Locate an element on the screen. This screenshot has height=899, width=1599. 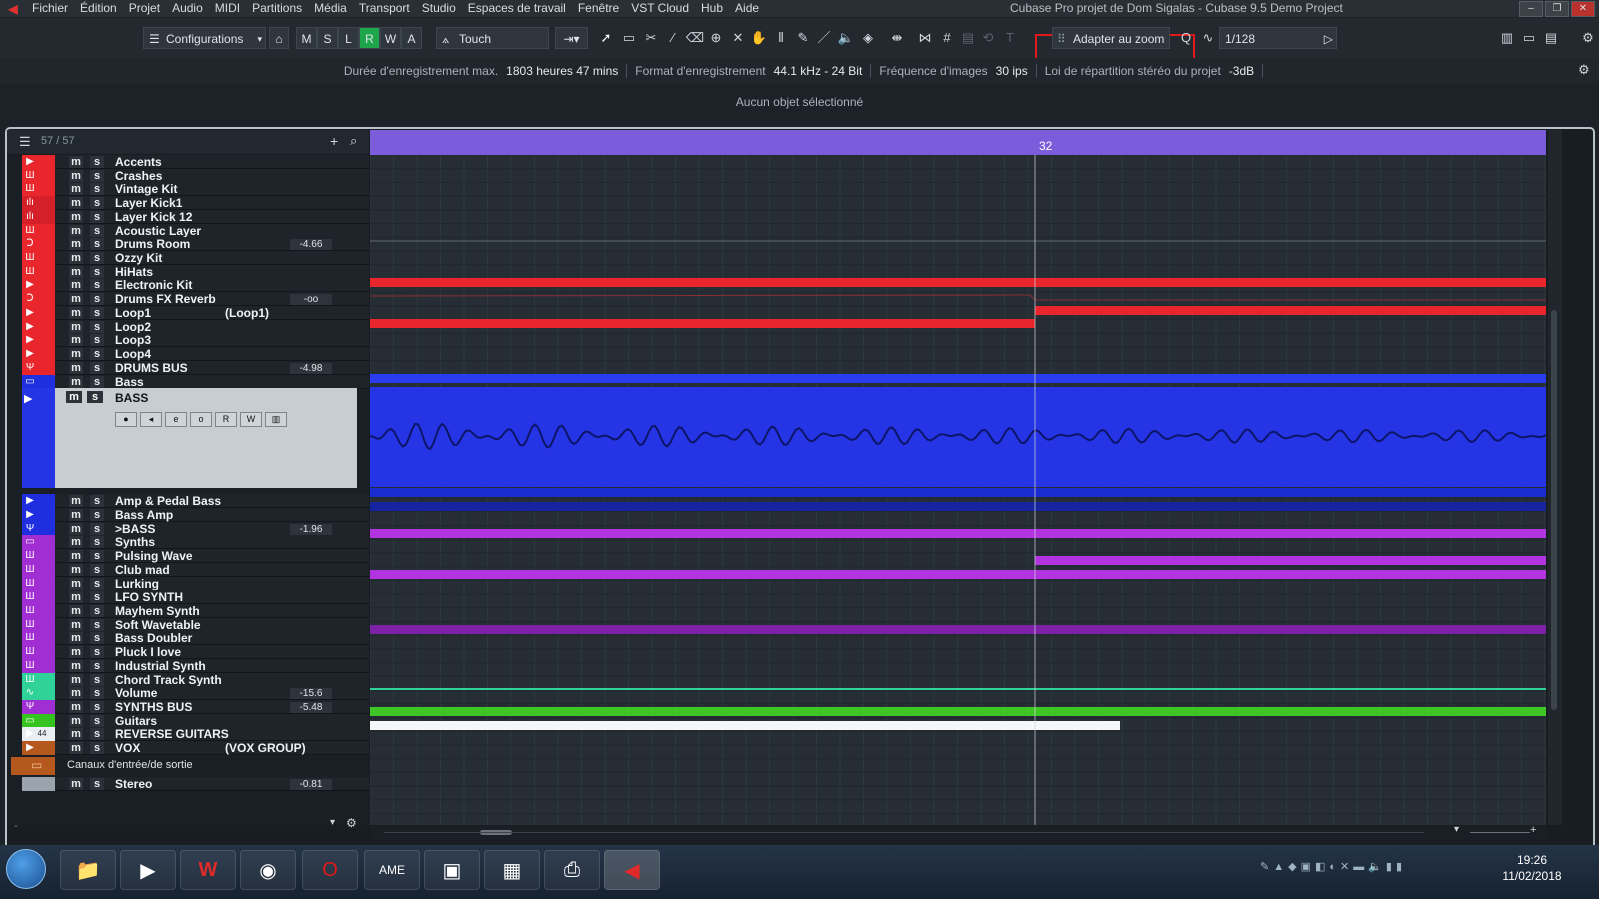
track-name: Stereo is located at coordinates (133, 784).